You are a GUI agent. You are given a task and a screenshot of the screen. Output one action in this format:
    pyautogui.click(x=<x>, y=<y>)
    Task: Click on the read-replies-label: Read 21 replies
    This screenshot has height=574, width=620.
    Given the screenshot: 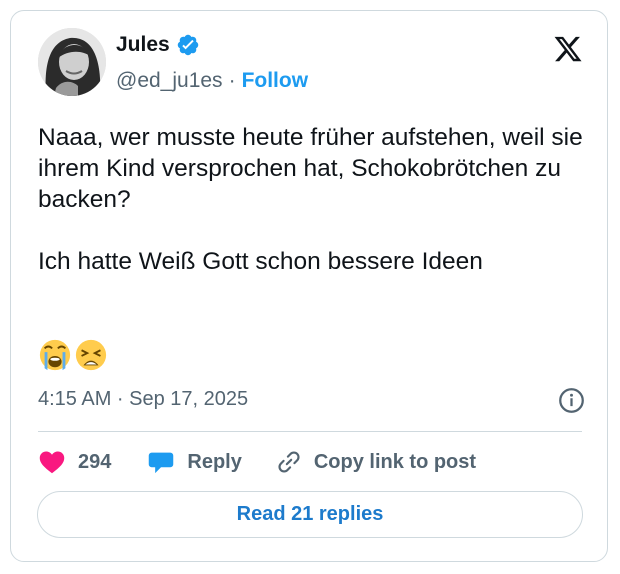 What is the action you would take?
    pyautogui.click(x=310, y=514)
    